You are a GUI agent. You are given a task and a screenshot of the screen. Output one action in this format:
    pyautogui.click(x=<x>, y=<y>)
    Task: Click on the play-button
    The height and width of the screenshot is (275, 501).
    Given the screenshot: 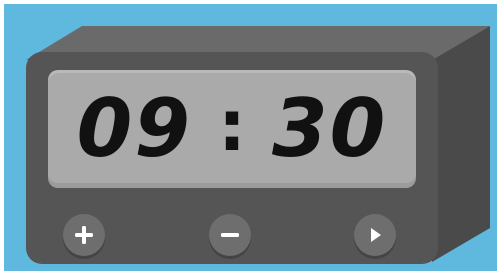 What is the action you would take?
    pyautogui.click(x=375, y=235)
    